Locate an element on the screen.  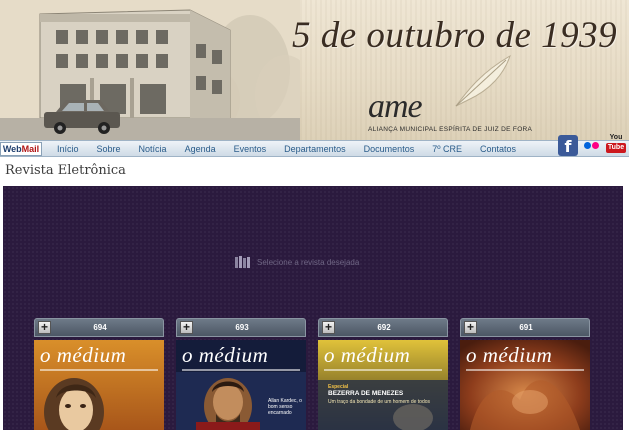
nav-item-noticia: Notícia is located at coordinates (153, 149).